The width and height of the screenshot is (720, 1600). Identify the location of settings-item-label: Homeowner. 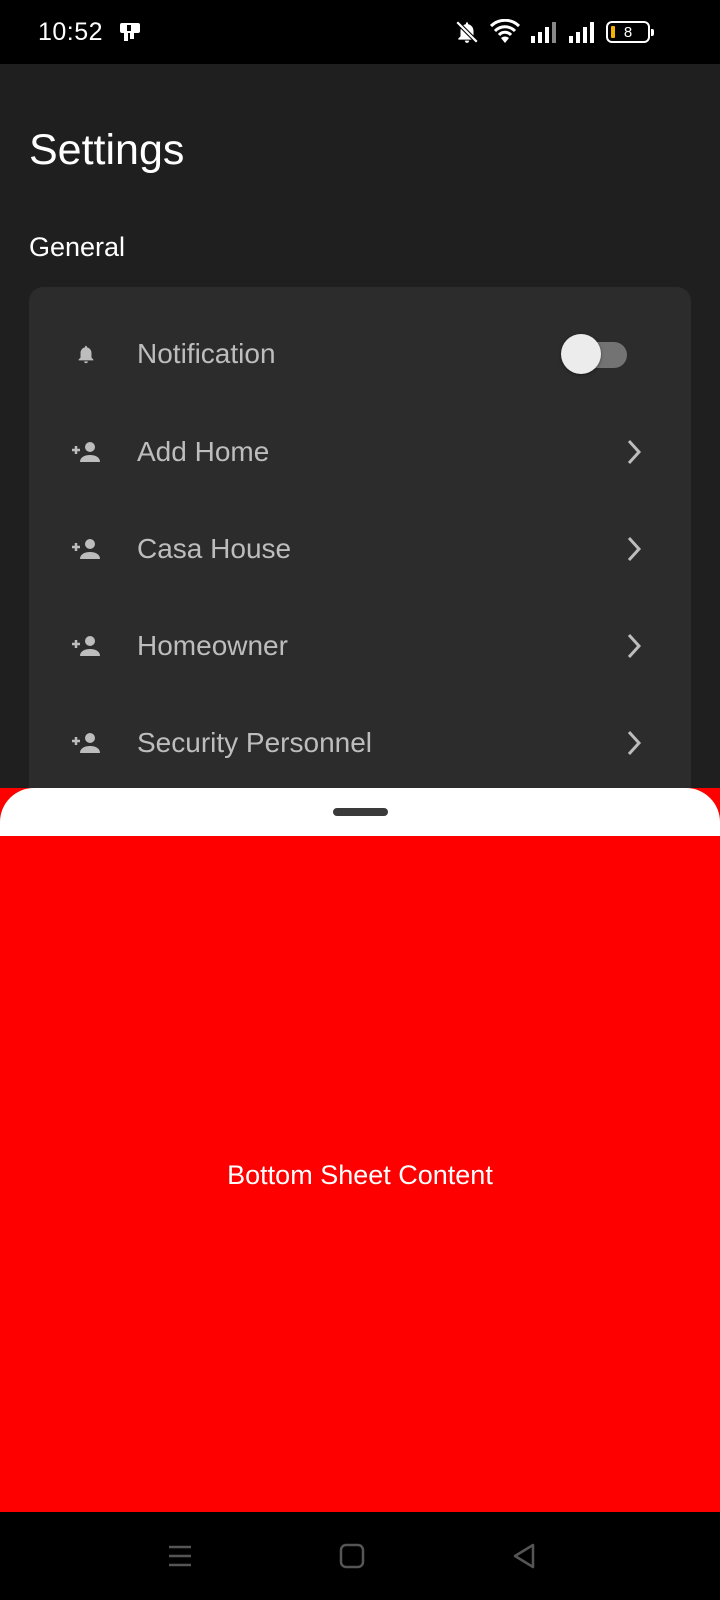
(212, 645).